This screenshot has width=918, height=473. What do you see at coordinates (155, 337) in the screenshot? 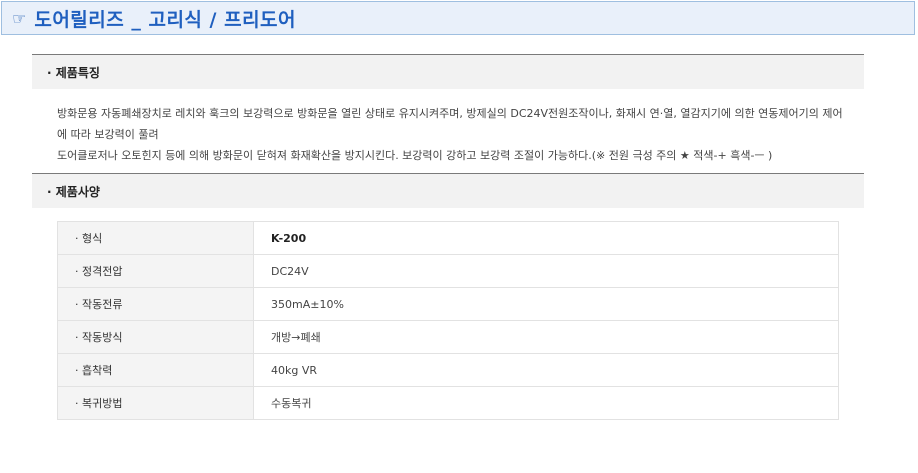
I see `spec-key: · 작동방식` at bounding box center [155, 337].